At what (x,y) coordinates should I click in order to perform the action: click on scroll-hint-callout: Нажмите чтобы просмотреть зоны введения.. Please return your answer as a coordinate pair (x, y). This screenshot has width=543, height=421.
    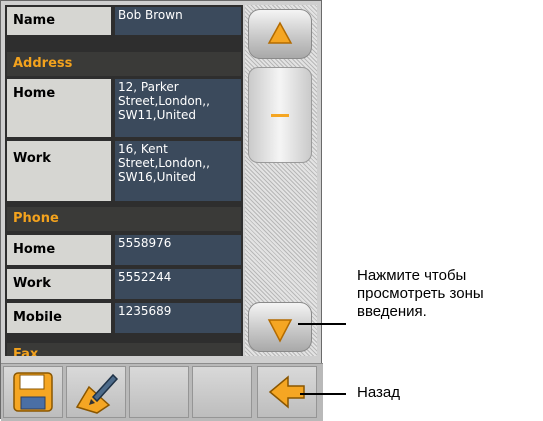
    Looking at the image, I should click on (420, 293).